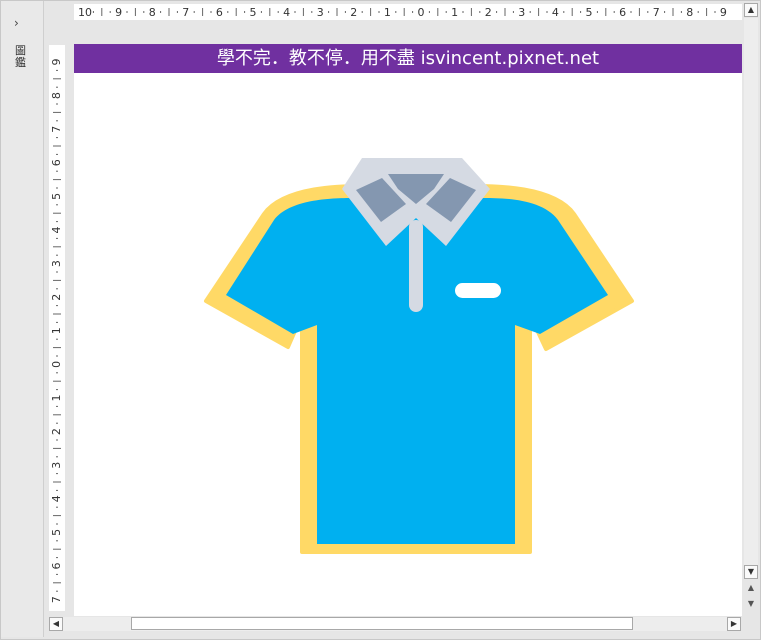  Describe the element at coordinates (751, 10) in the screenshot. I see `scroll-up-button: ▲` at that location.